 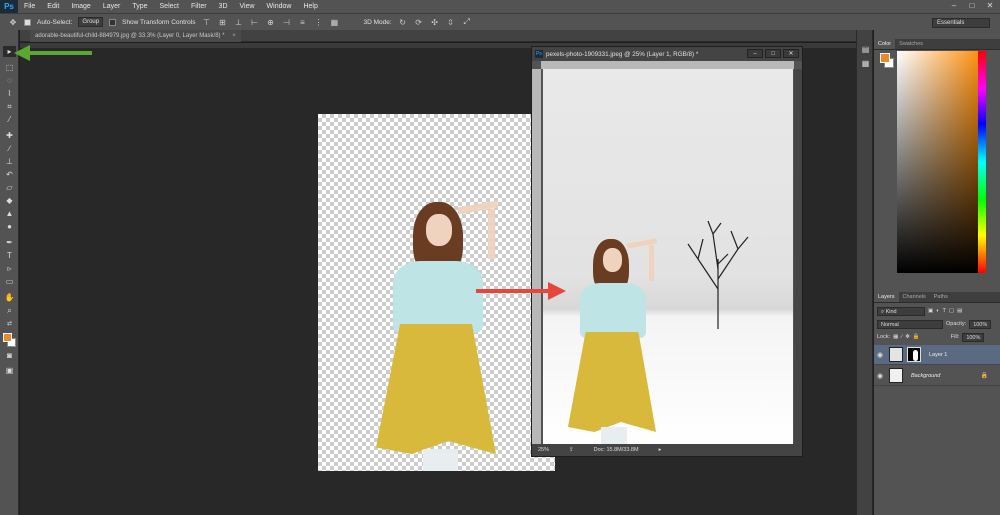 What do you see at coordinates (403, 22) in the screenshot?
I see `3d-rotate-icon: ↻` at bounding box center [403, 22].